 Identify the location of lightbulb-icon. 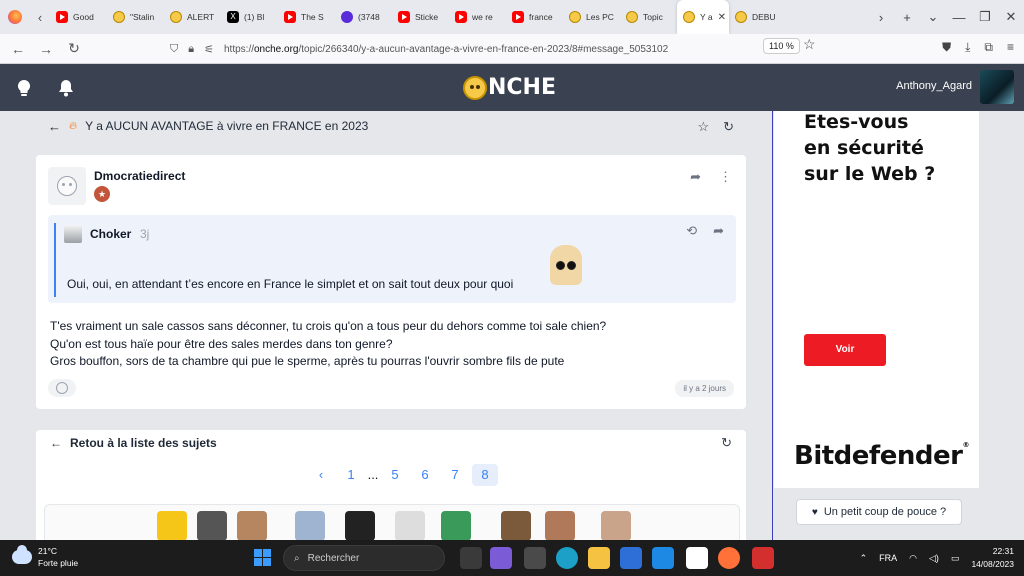
(24, 88).